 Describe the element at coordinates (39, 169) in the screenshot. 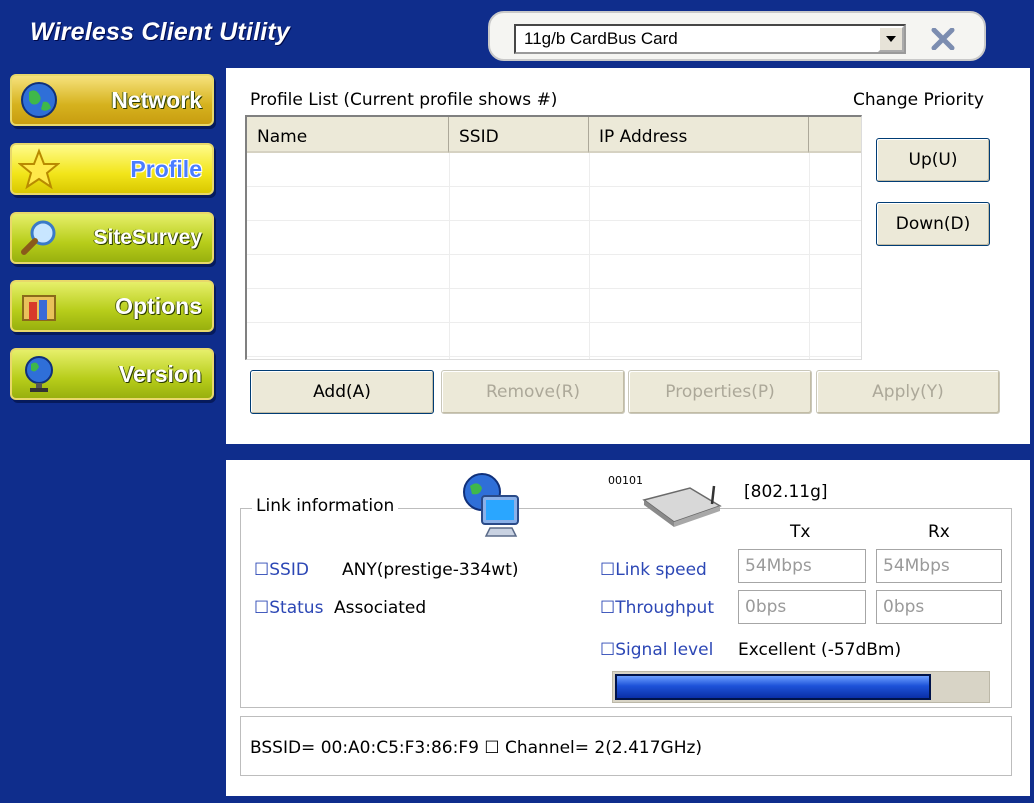

I see `star-icon` at that location.